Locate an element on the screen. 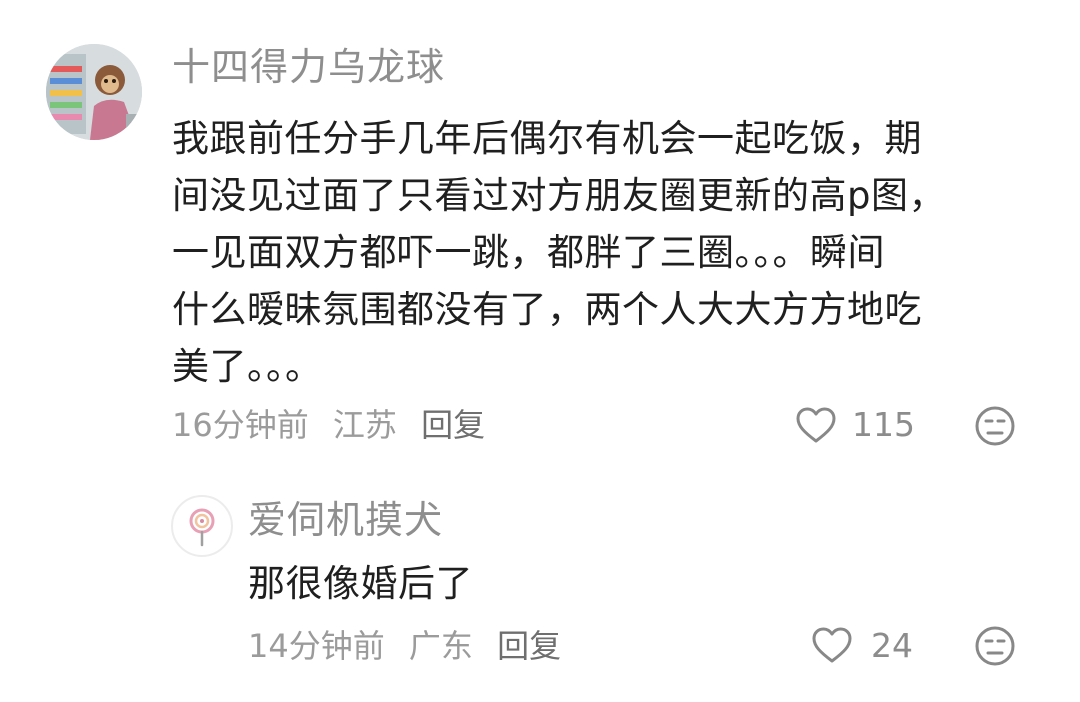 This screenshot has width=1080, height=702. like-count: 24 is located at coordinates (892, 645).